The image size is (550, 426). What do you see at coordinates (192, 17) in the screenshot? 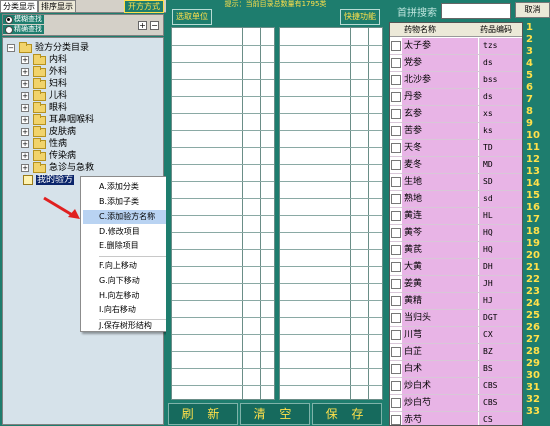
I see `select-unit-button: 选取单位` at bounding box center [192, 17].